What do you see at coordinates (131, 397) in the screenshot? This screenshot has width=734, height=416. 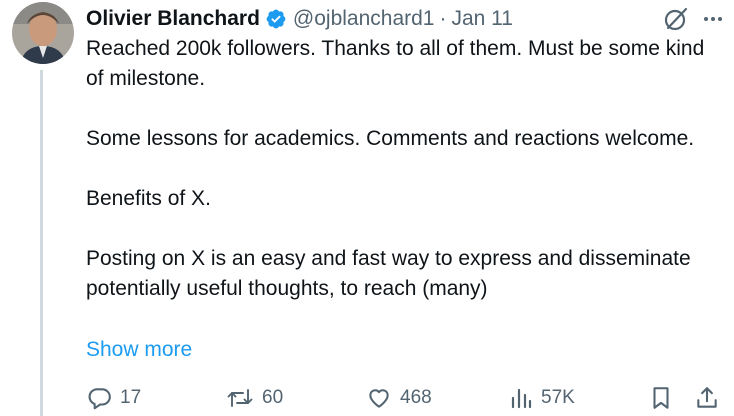 I see `reply-count: 17` at bounding box center [131, 397].